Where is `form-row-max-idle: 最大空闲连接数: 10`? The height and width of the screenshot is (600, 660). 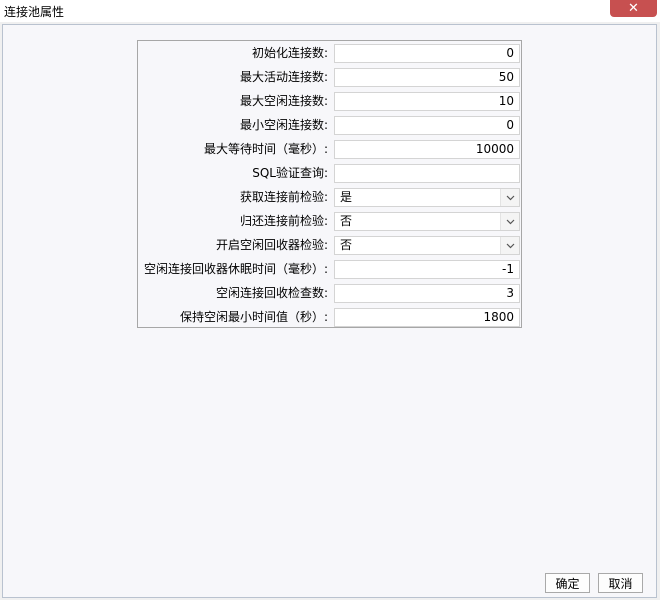 form-row-max-idle: 最大空闲连接数: 10 is located at coordinates (329, 101).